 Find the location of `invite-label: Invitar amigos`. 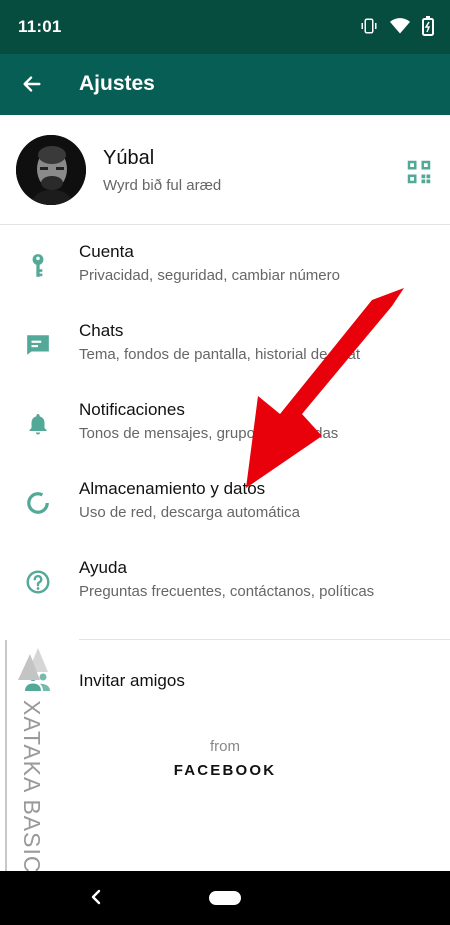

invite-label: Invitar amigos is located at coordinates (132, 680).